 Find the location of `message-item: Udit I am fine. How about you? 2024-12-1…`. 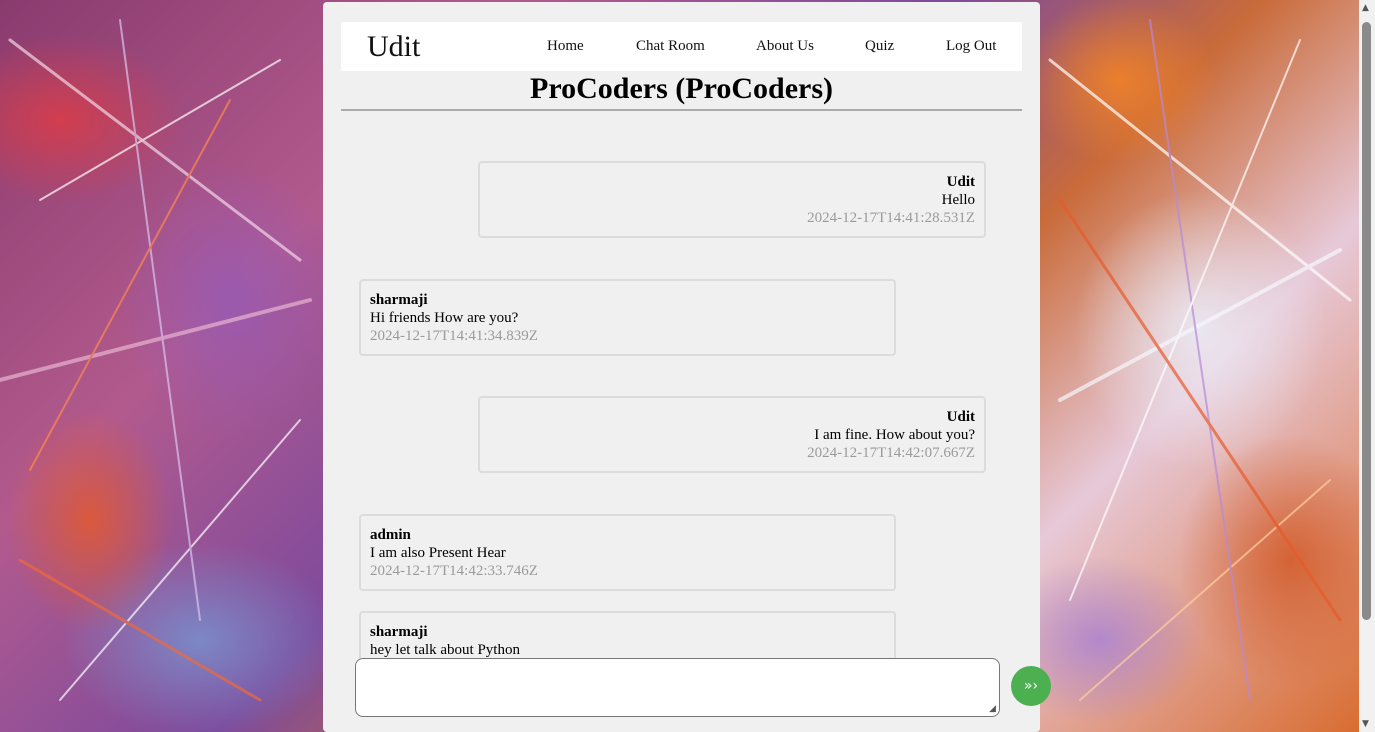

message-item: Udit I am fine. How about you? 2024-12-1… is located at coordinates (732, 434).